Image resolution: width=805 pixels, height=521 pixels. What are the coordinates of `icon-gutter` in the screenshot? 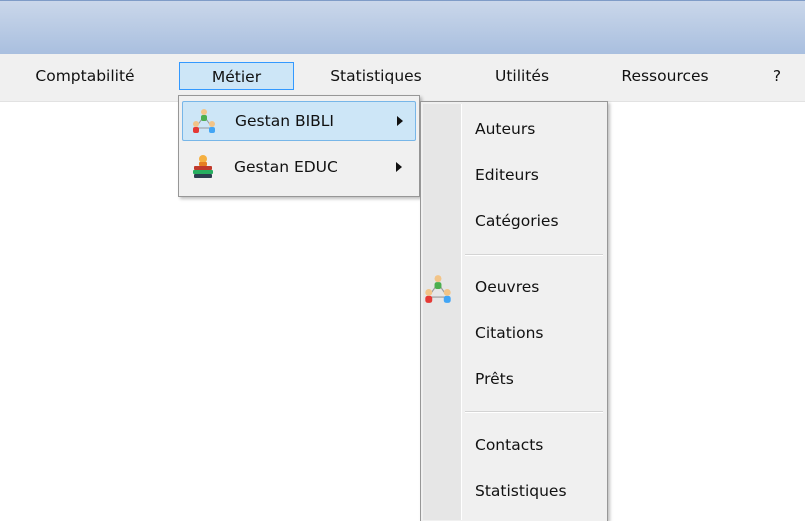 It's located at (442, 312).